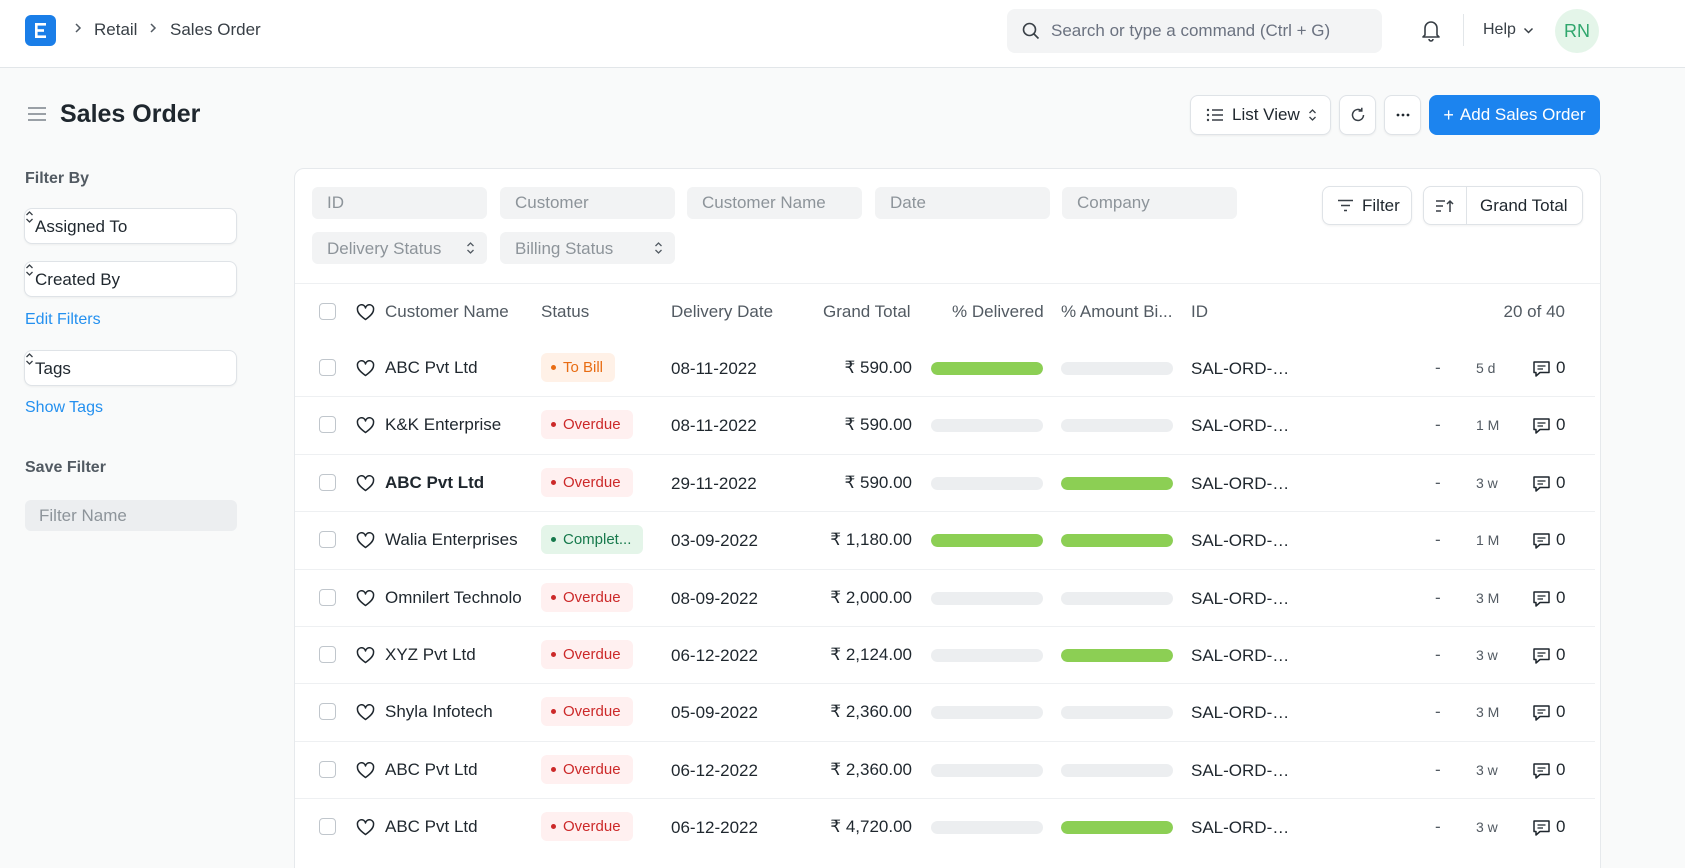 This screenshot has width=1685, height=868. Describe the element at coordinates (1534, 311) in the screenshot. I see `record-count: 20 of 40` at that location.